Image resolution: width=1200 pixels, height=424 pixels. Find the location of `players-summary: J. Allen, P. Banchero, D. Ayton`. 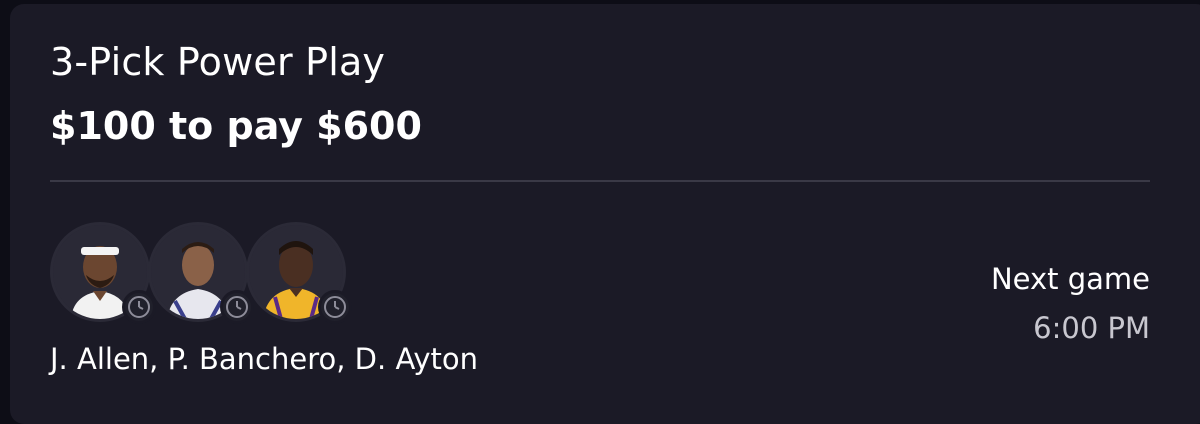

players-summary: J. Allen, P. Banchero, D. Ayton is located at coordinates (264, 359).